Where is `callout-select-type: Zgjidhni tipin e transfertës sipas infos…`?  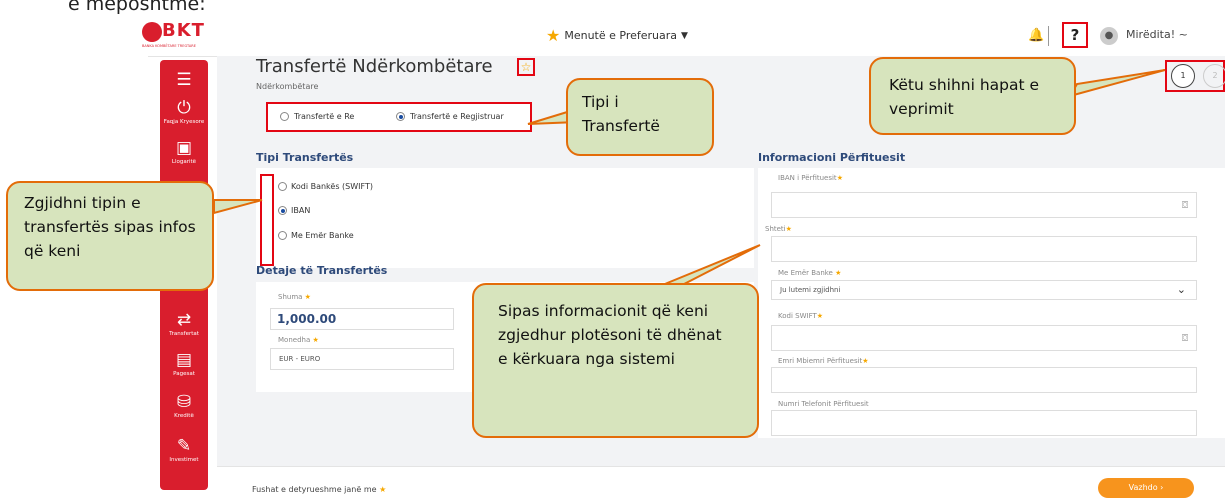
callout-select-type: Zgjidhni tipin e transfertës sipas infos… is located at coordinates (110, 236).